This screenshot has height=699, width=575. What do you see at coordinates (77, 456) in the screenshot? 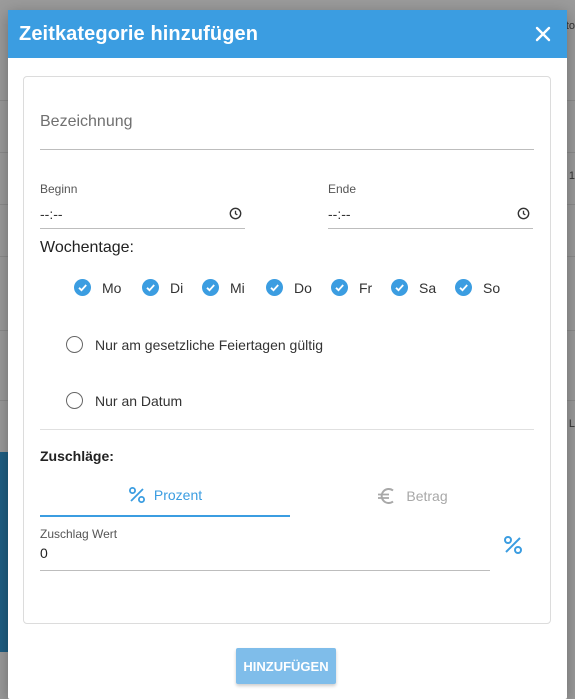
I see `surcharges-label: Zuschläge:` at bounding box center [77, 456].